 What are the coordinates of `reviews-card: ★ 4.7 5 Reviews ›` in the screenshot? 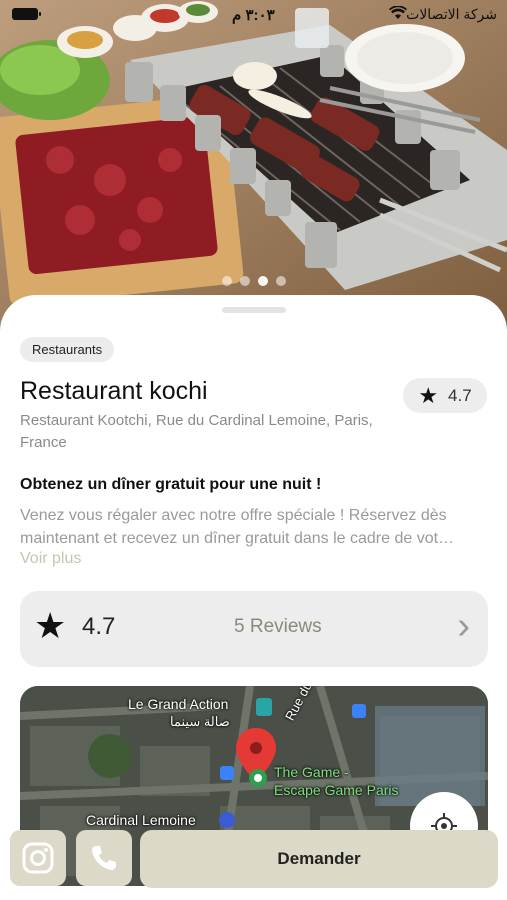 It's located at (254, 629).